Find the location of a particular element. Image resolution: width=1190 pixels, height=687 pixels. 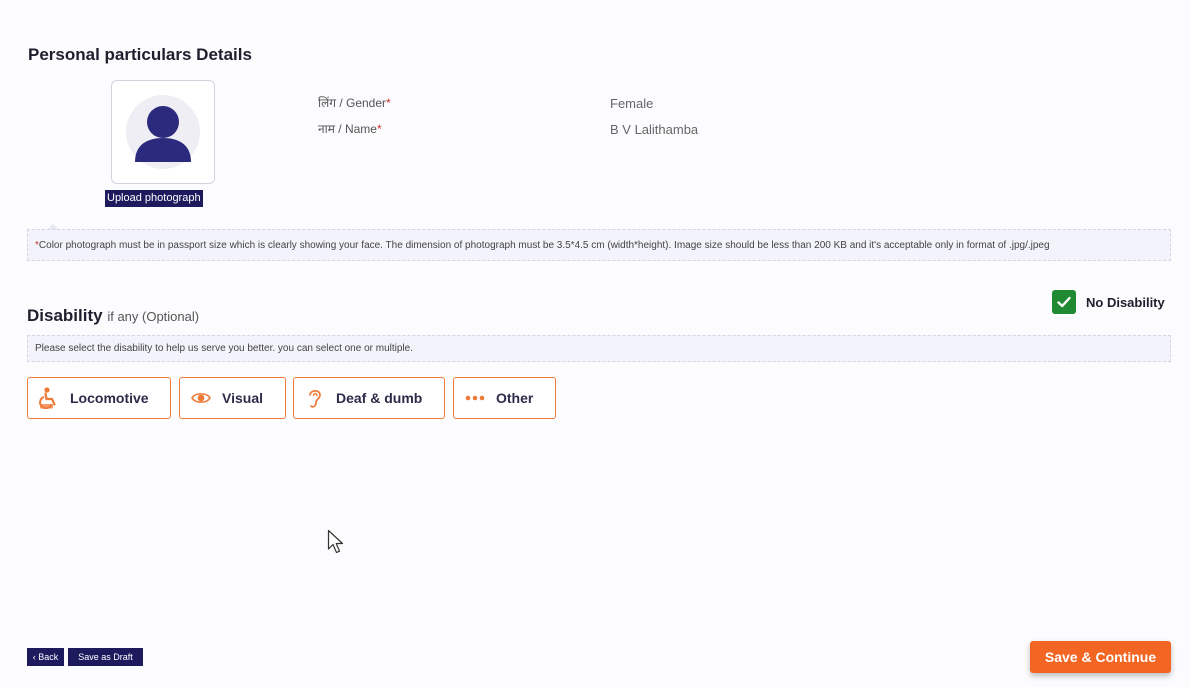

user-silhouette-icon is located at coordinates (163, 134).